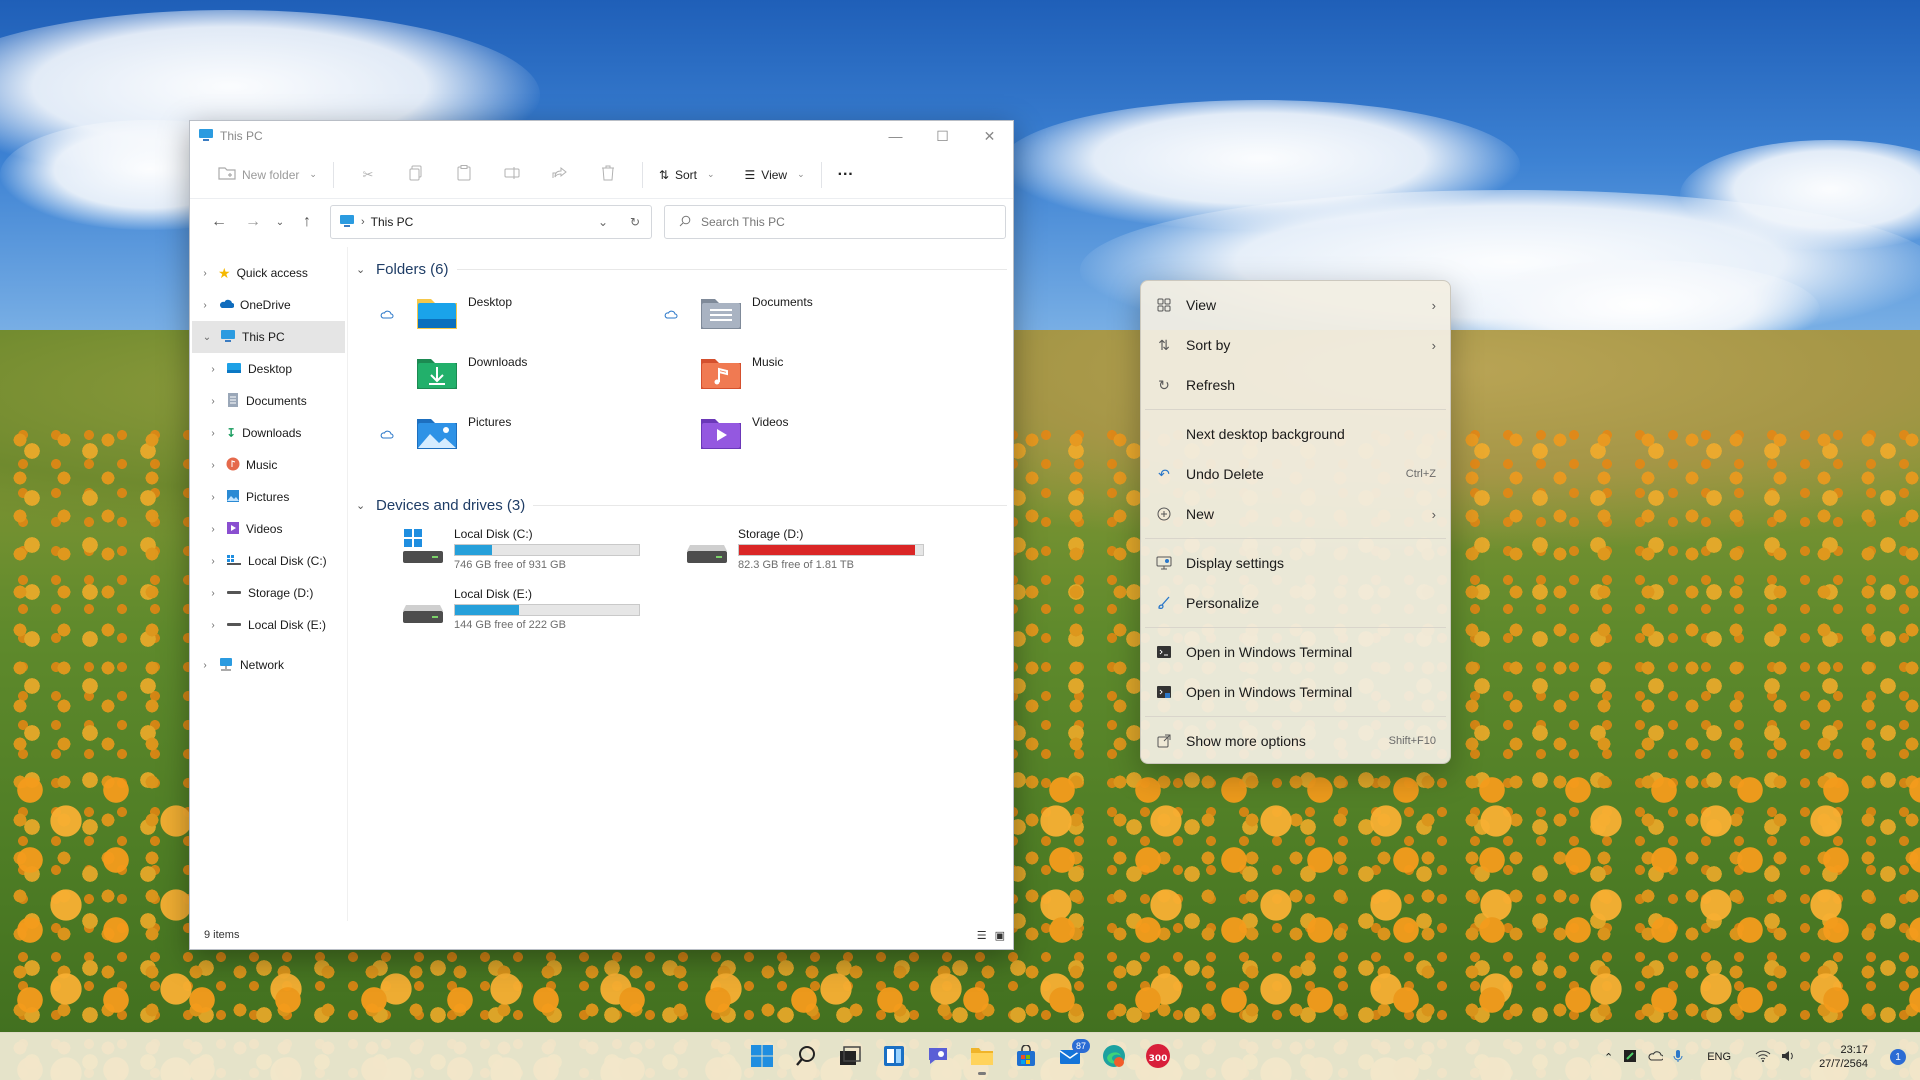 The height and width of the screenshot is (1080, 1920). I want to click on nav-item-network: › Network, so click(268, 665).